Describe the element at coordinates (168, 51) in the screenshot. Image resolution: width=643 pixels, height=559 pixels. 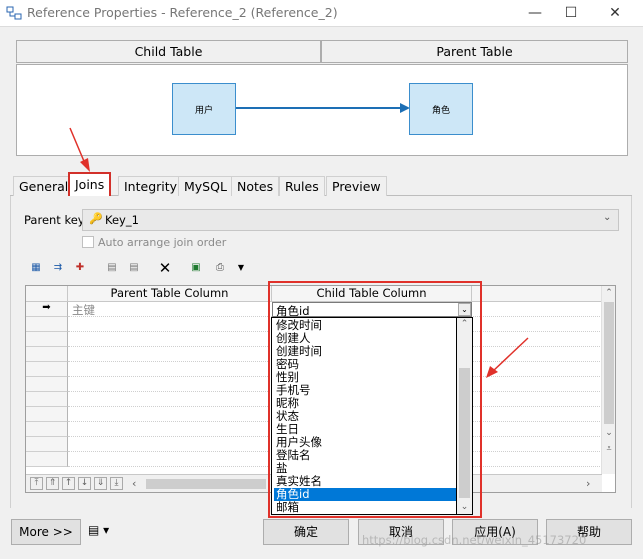
I see `child-table-button: Child Table` at that location.